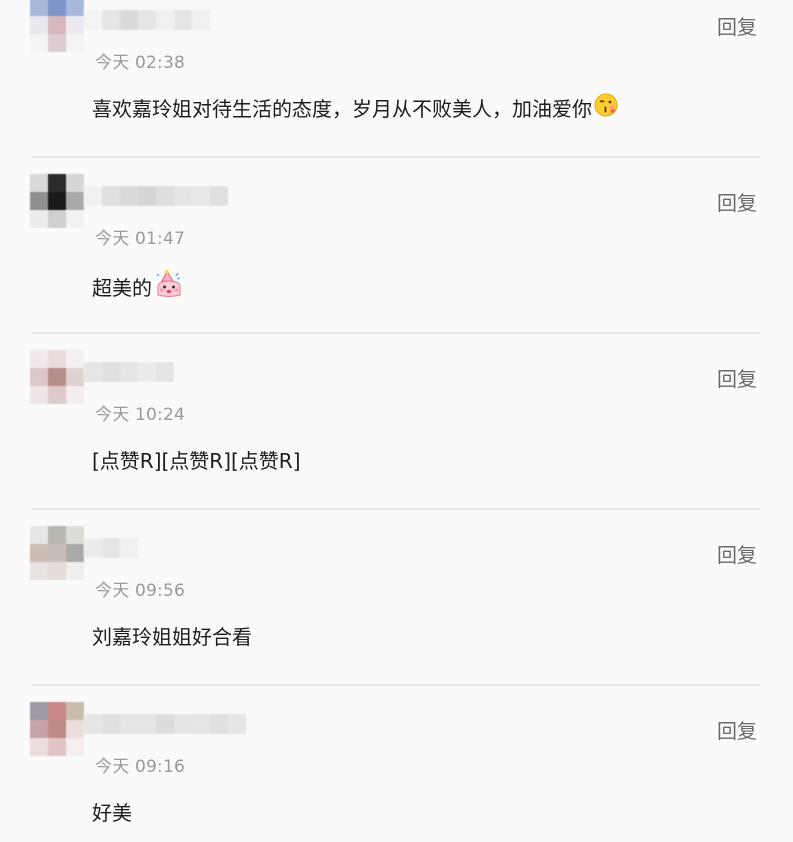  Describe the element at coordinates (355, 107) in the screenshot. I see `comment-text-row: 喜欢嘉玲姐对待生活的态度，岁月从不败美人，加油爱你` at that location.